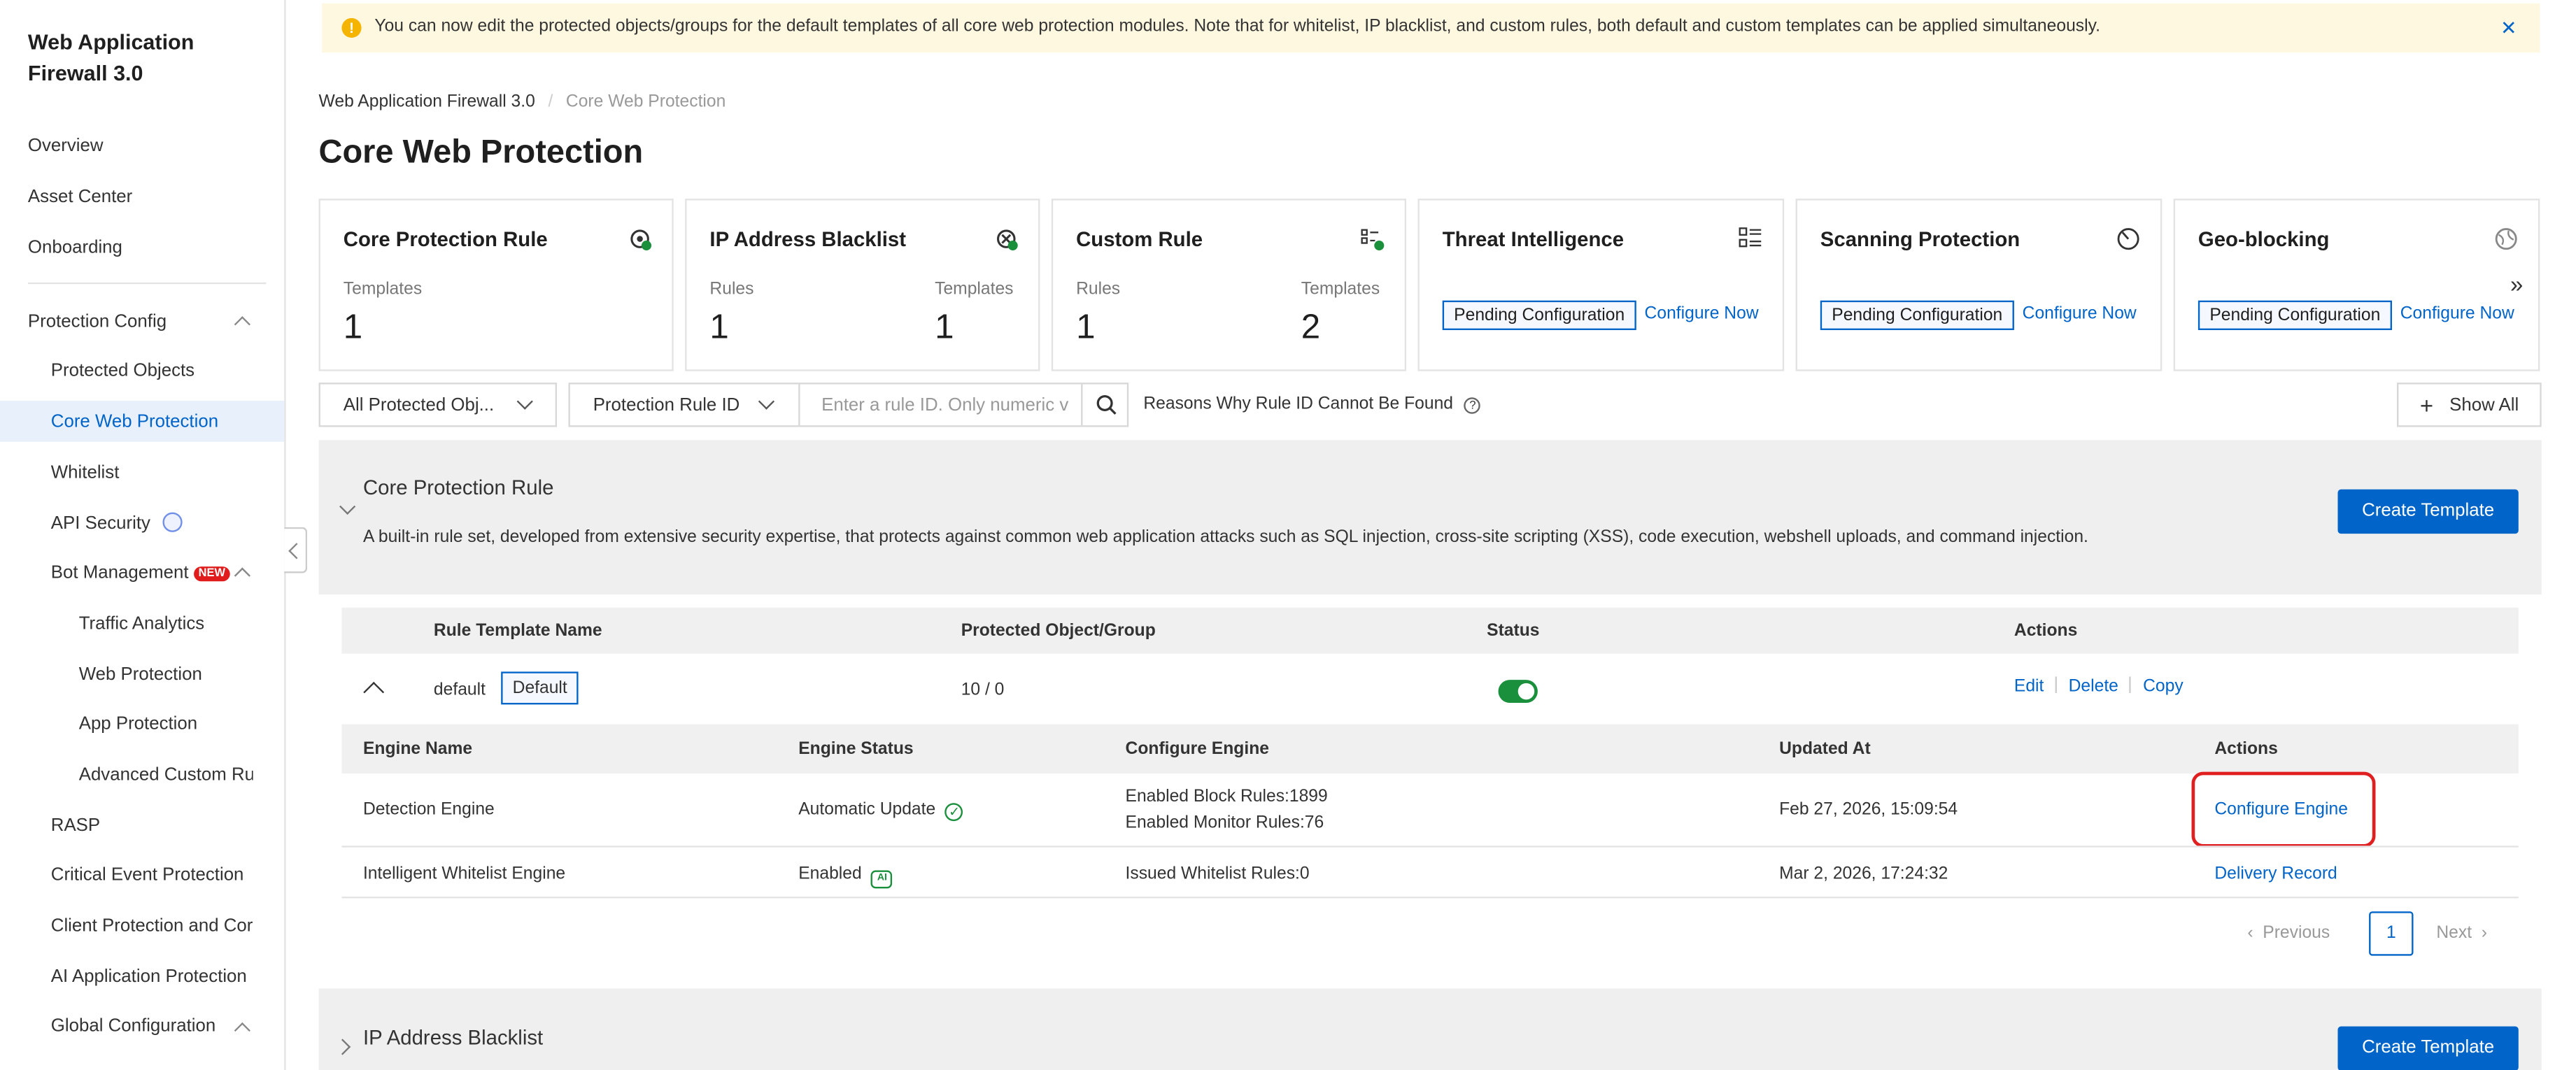 This screenshot has width=2576, height=1070. Describe the element at coordinates (2484, 932) in the screenshot. I see `chevron-right-icon: ›` at that location.